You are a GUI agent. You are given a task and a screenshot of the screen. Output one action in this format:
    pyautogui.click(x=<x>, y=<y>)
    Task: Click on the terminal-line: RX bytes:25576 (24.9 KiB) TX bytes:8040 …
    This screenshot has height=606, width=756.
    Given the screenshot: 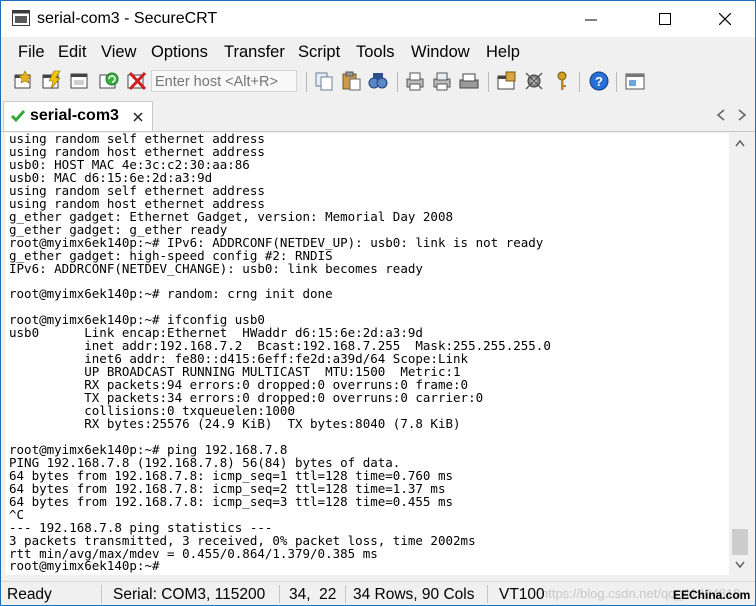 What is the action you would take?
    pyautogui.click(x=235, y=423)
    